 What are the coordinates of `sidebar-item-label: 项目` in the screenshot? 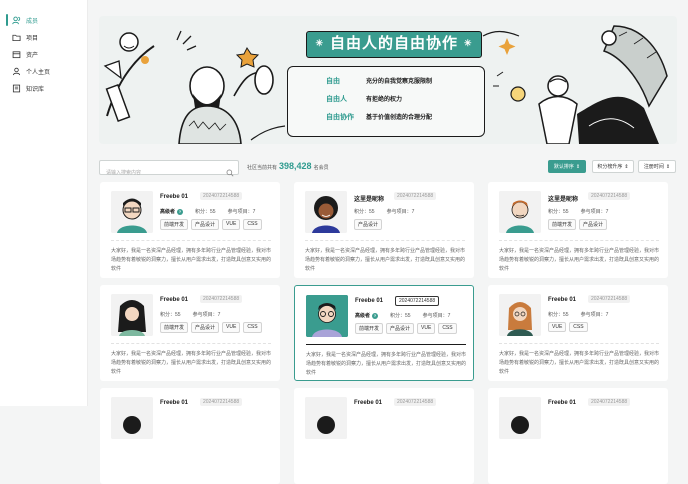 It's located at (32, 38).